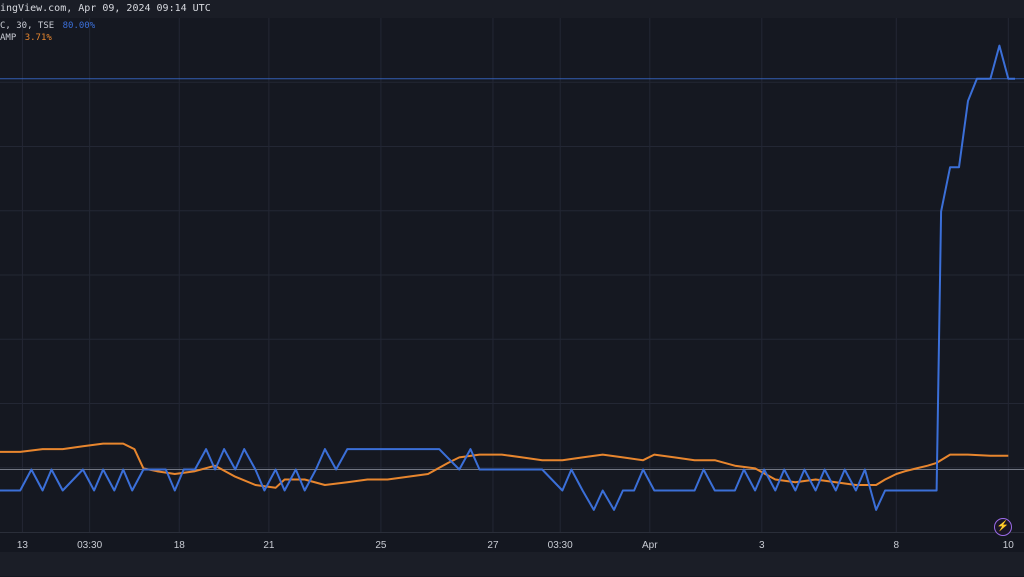 This screenshot has height=577, width=1024. Describe the element at coordinates (493, 545) in the screenshot. I see `x-tick-label: 27` at that location.